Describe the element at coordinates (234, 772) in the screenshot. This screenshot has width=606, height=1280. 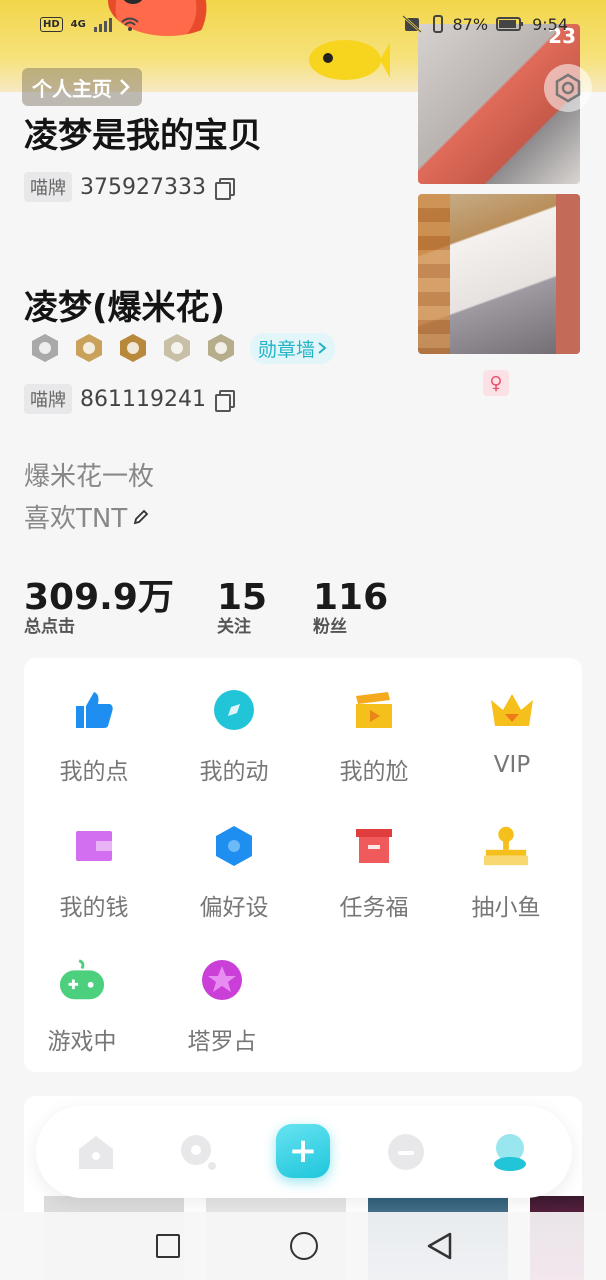
I see `grid-label: 我的动` at that location.